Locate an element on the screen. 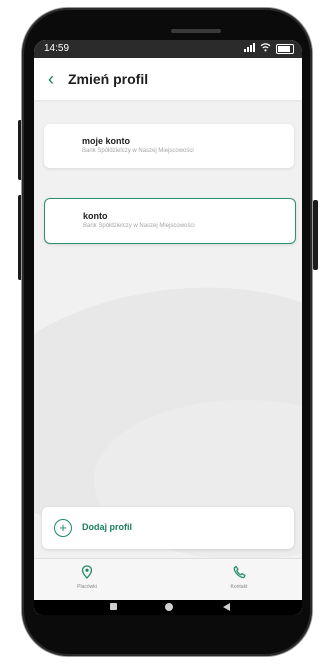  location-pin-icon is located at coordinates (87, 573).